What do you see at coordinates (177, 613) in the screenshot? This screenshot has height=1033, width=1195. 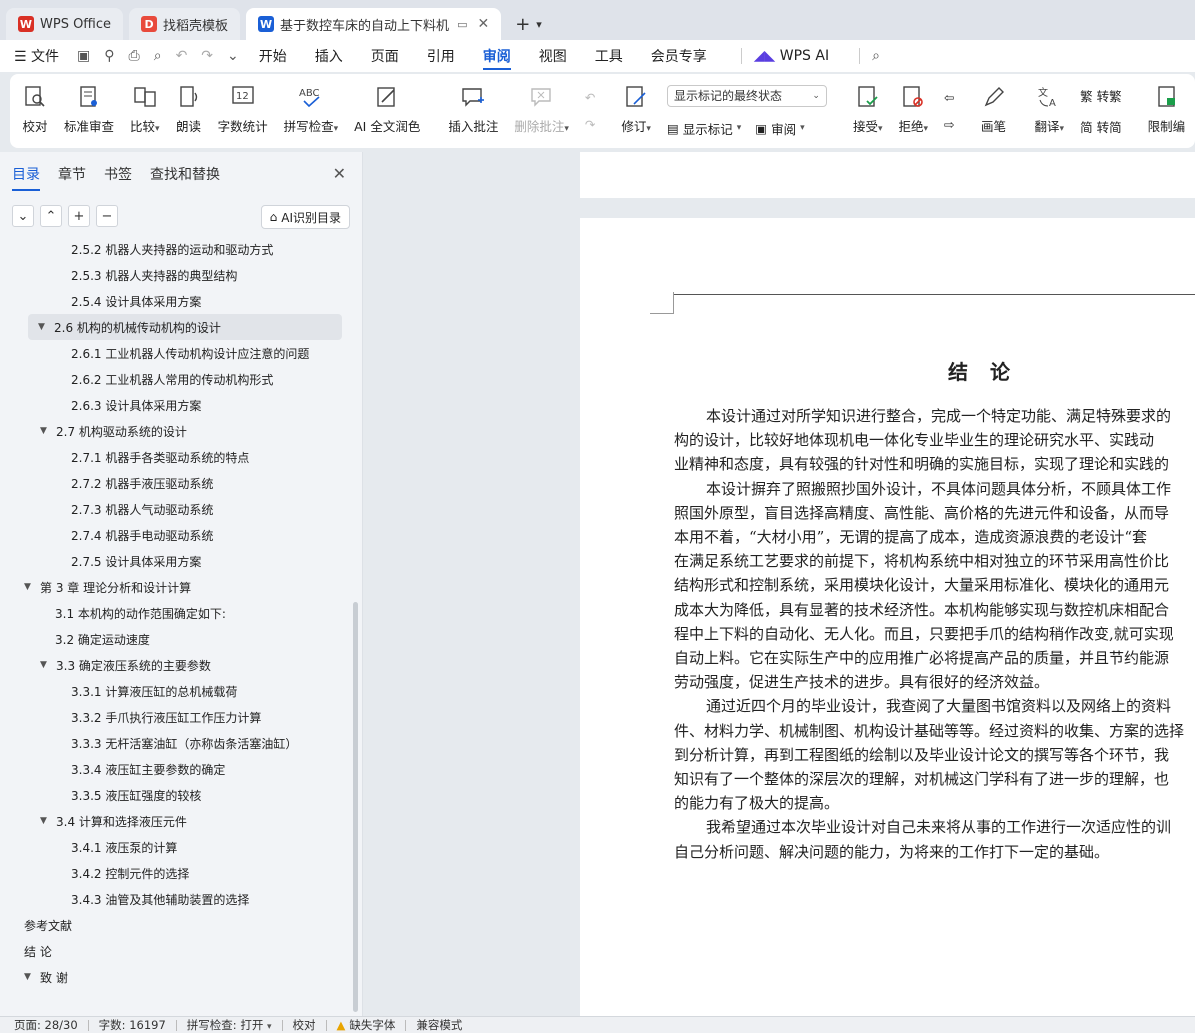 I see `toc-item: 3.1 本机构的动作范围确定如下:` at bounding box center [177, 613].